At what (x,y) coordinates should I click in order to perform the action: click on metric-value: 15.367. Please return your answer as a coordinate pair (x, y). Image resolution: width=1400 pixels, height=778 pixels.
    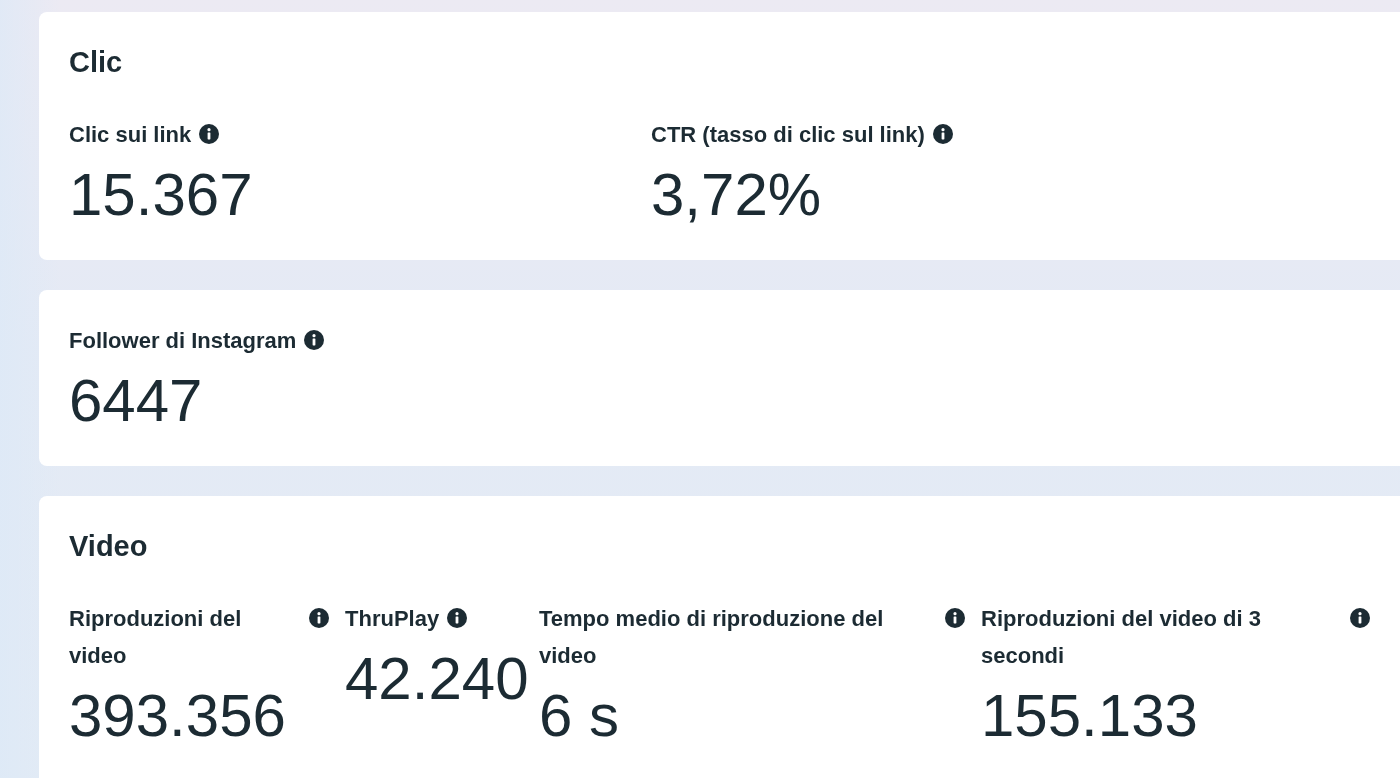
    Looking at the image, I should click on (161, 195).